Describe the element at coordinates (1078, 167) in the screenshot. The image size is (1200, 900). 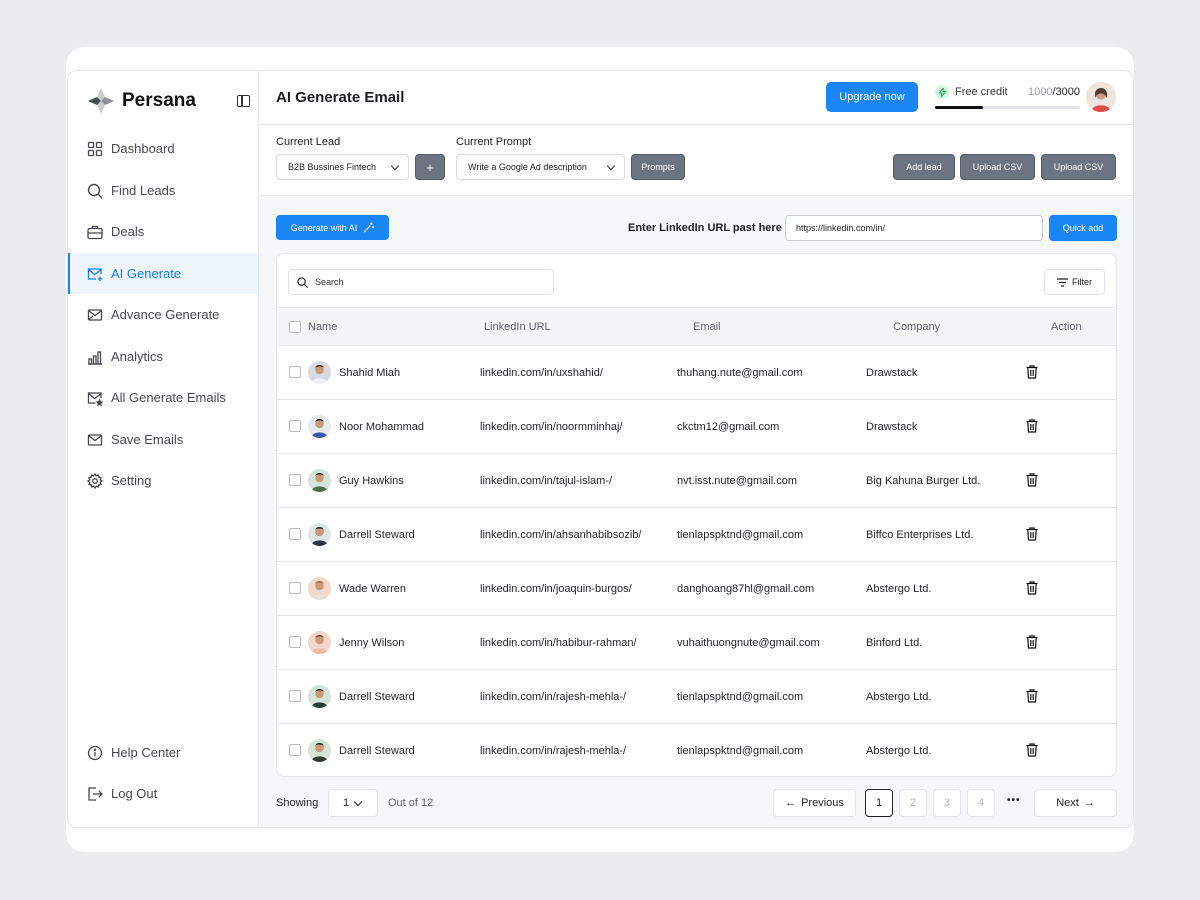
I see `upload-csv-button-2: Upload CSV` at that location.